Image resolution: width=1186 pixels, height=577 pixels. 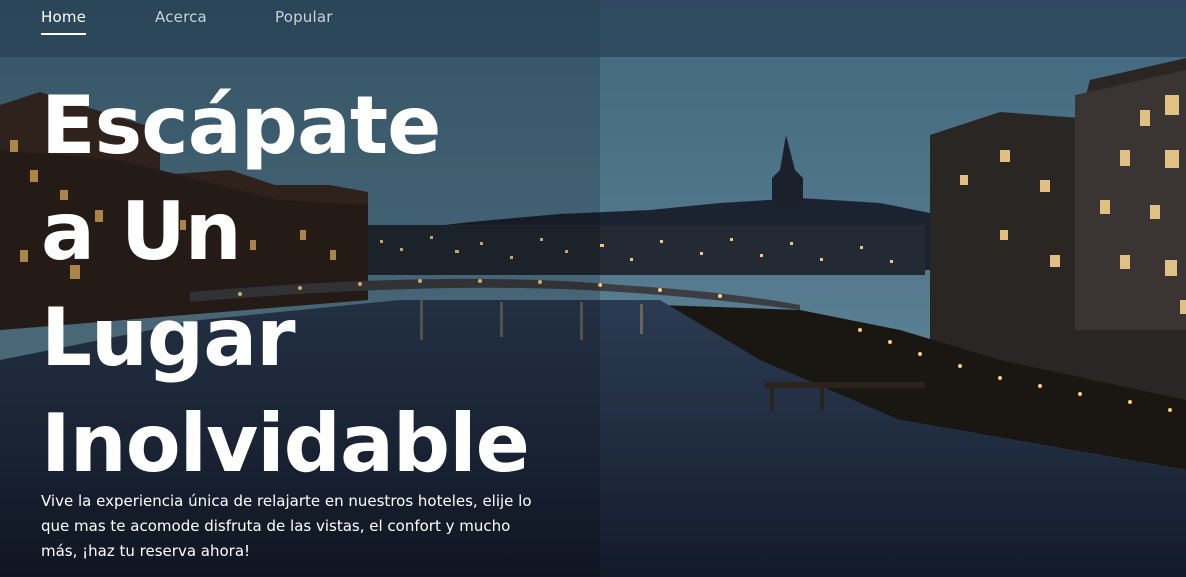 I want to click on headline-line-2: a Un, so click(x=141, y=231).